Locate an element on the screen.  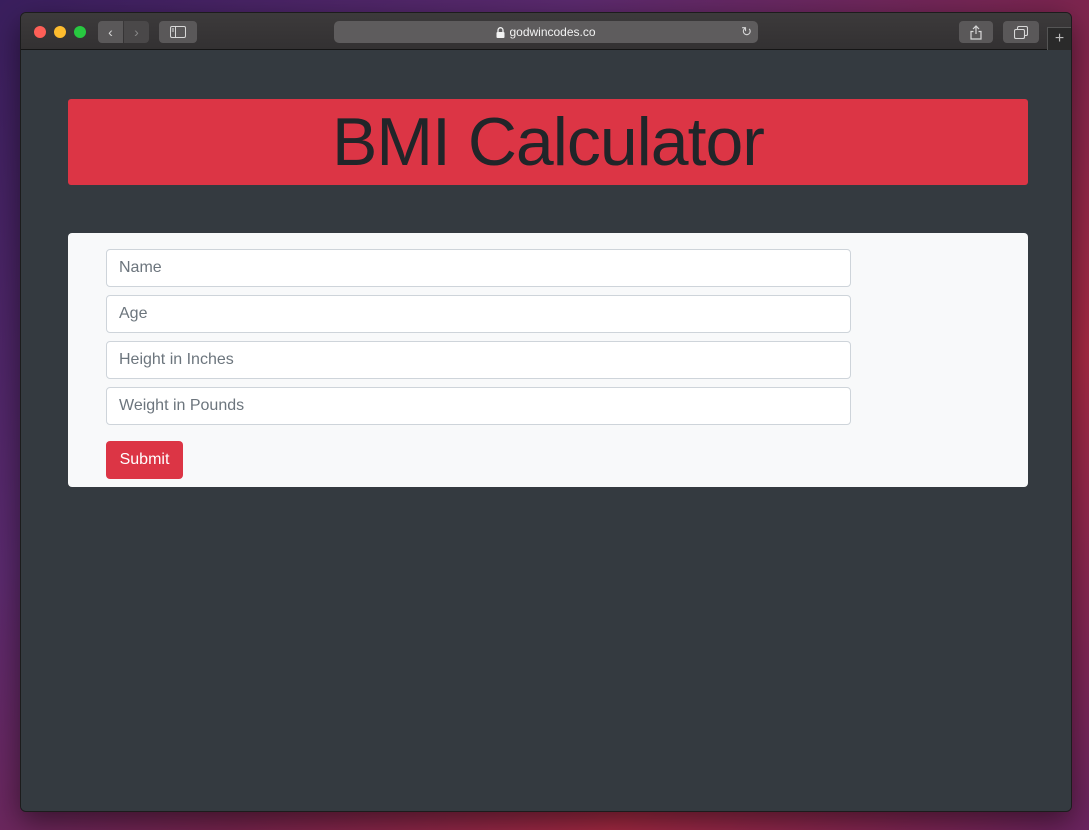
browser-toolbar: ‹ › godwincodes.co ↻ + is located at coordinates (546, 31).